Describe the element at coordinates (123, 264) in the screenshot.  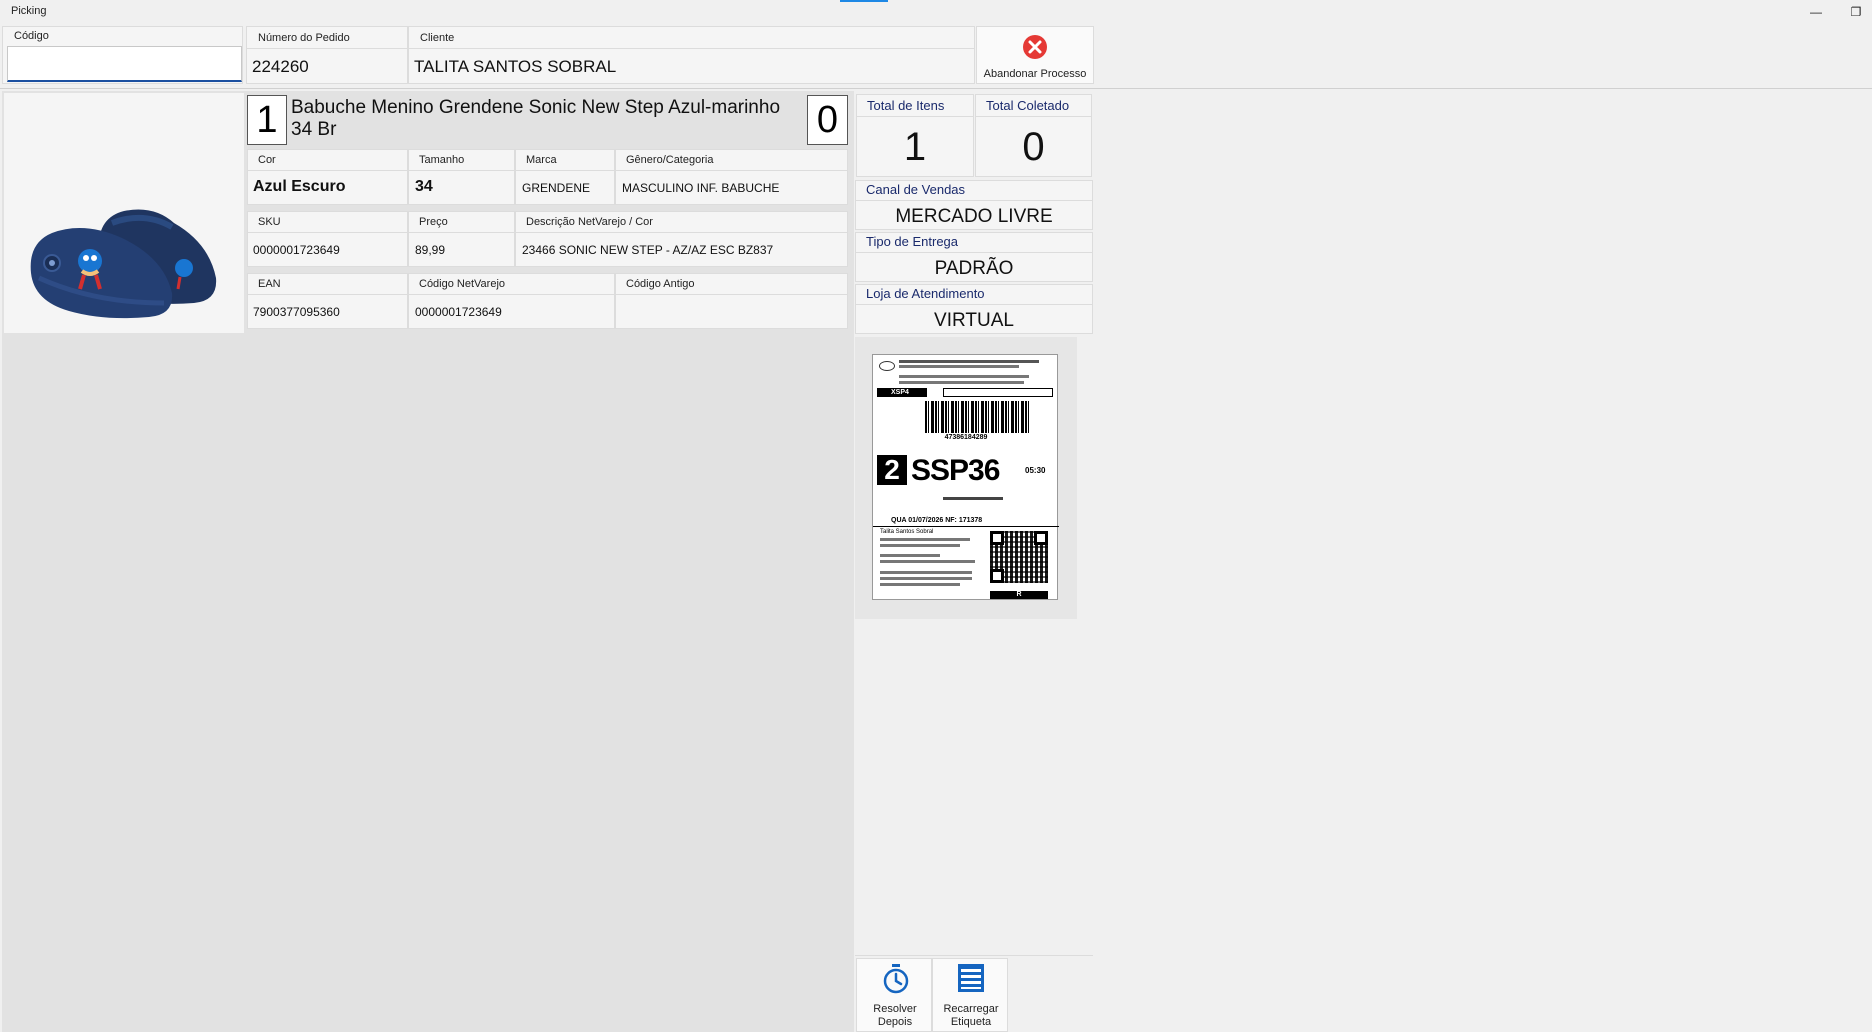
I see `shoe-image` at that location.